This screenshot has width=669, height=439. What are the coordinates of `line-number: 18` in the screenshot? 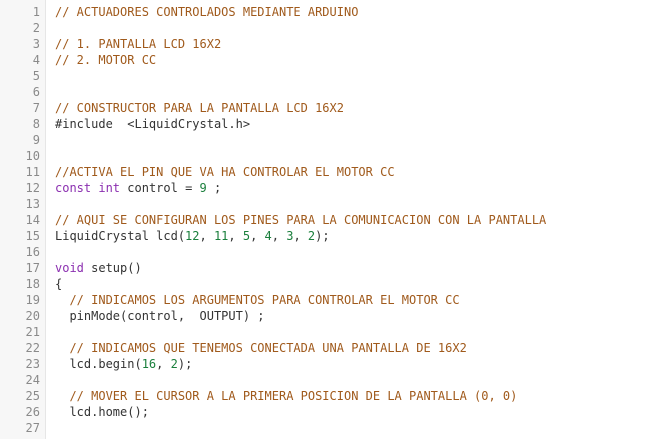 It's located at (32, 284).